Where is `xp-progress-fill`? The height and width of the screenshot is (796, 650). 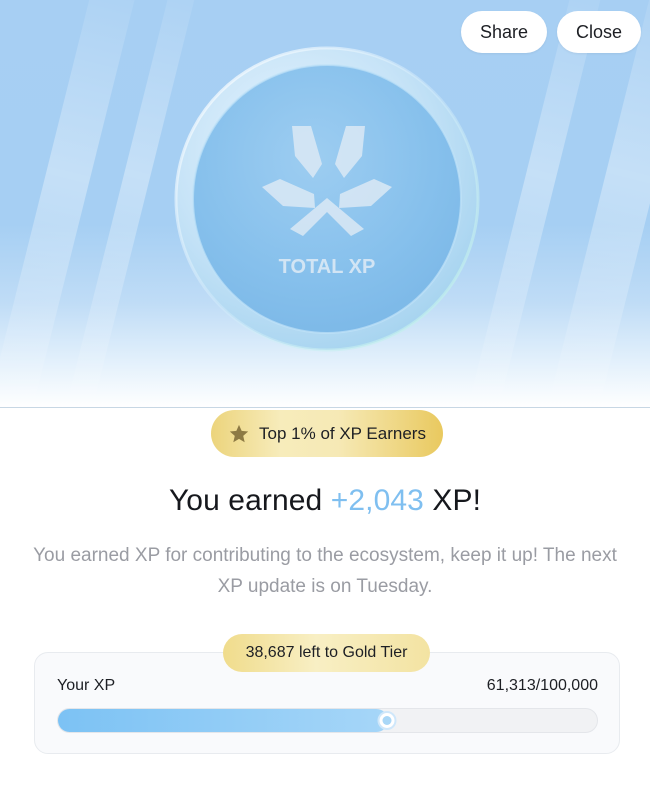 xp-progress-fill is located at coordinates (223, 720).